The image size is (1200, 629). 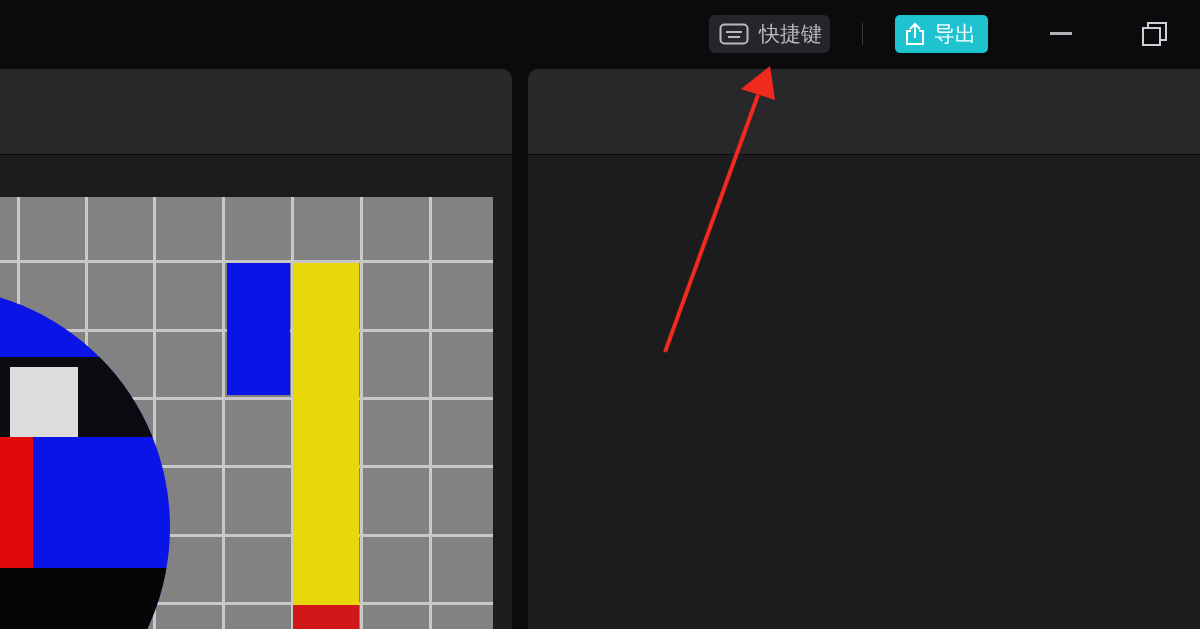 I want to click on minimize-icon, so click(x=1061, y=33).